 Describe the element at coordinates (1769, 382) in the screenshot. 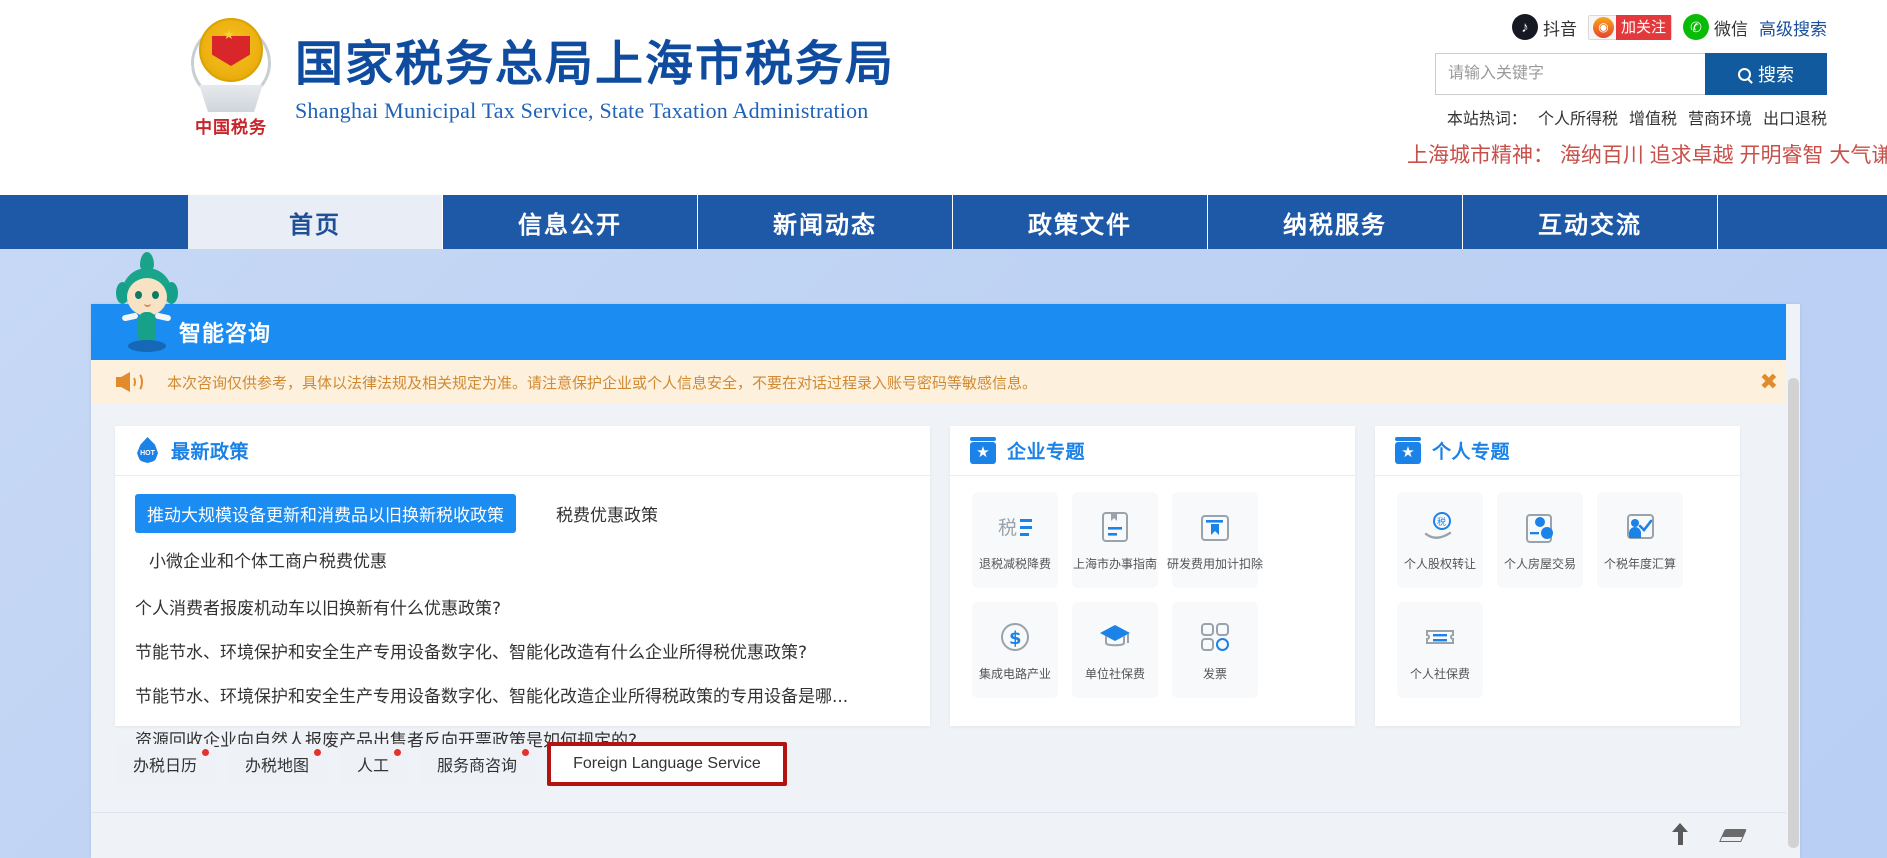

I see `close-icon: ✖` at that location.